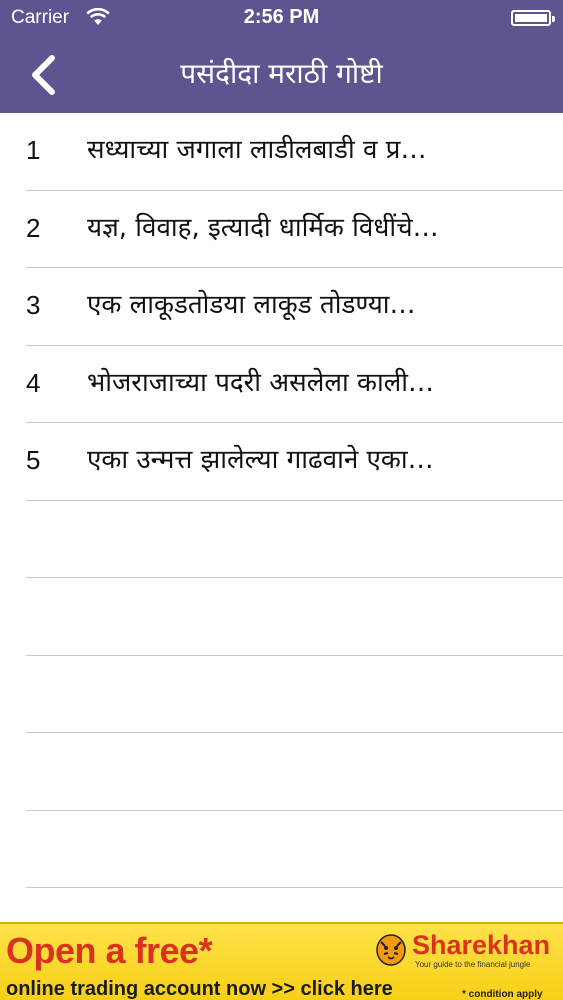 Image resolution: width=563 pixels, height=1000 pixels. I want to click on row-separator, so click(294, 887).